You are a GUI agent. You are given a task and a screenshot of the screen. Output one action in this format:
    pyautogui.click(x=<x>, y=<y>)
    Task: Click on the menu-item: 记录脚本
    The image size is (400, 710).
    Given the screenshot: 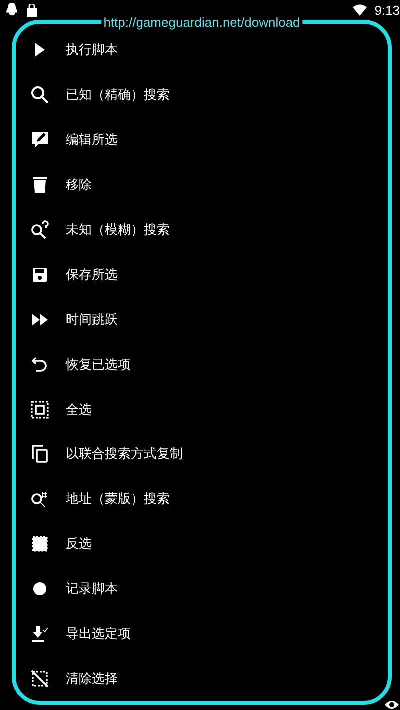 What is the action you would take?
    pyautogui.click(x=202, y=589)
    